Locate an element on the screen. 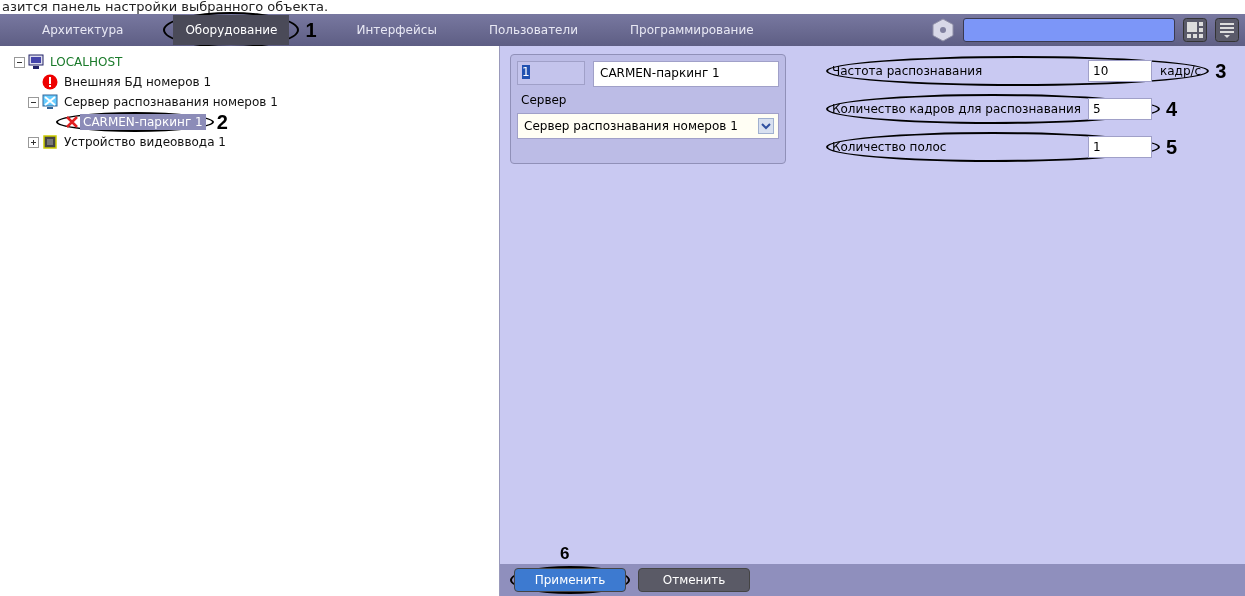 The image size is (1245, 596). setting-label: Количество полос is located at coordinates (890, 147).